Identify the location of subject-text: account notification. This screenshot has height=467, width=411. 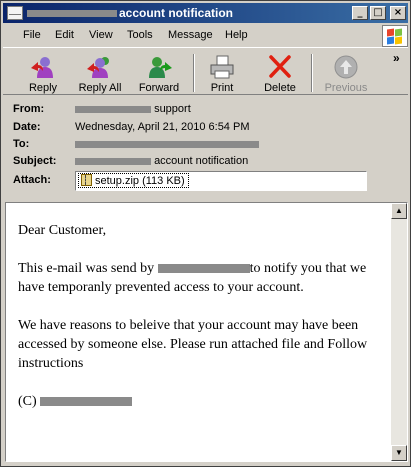
(201, 161).